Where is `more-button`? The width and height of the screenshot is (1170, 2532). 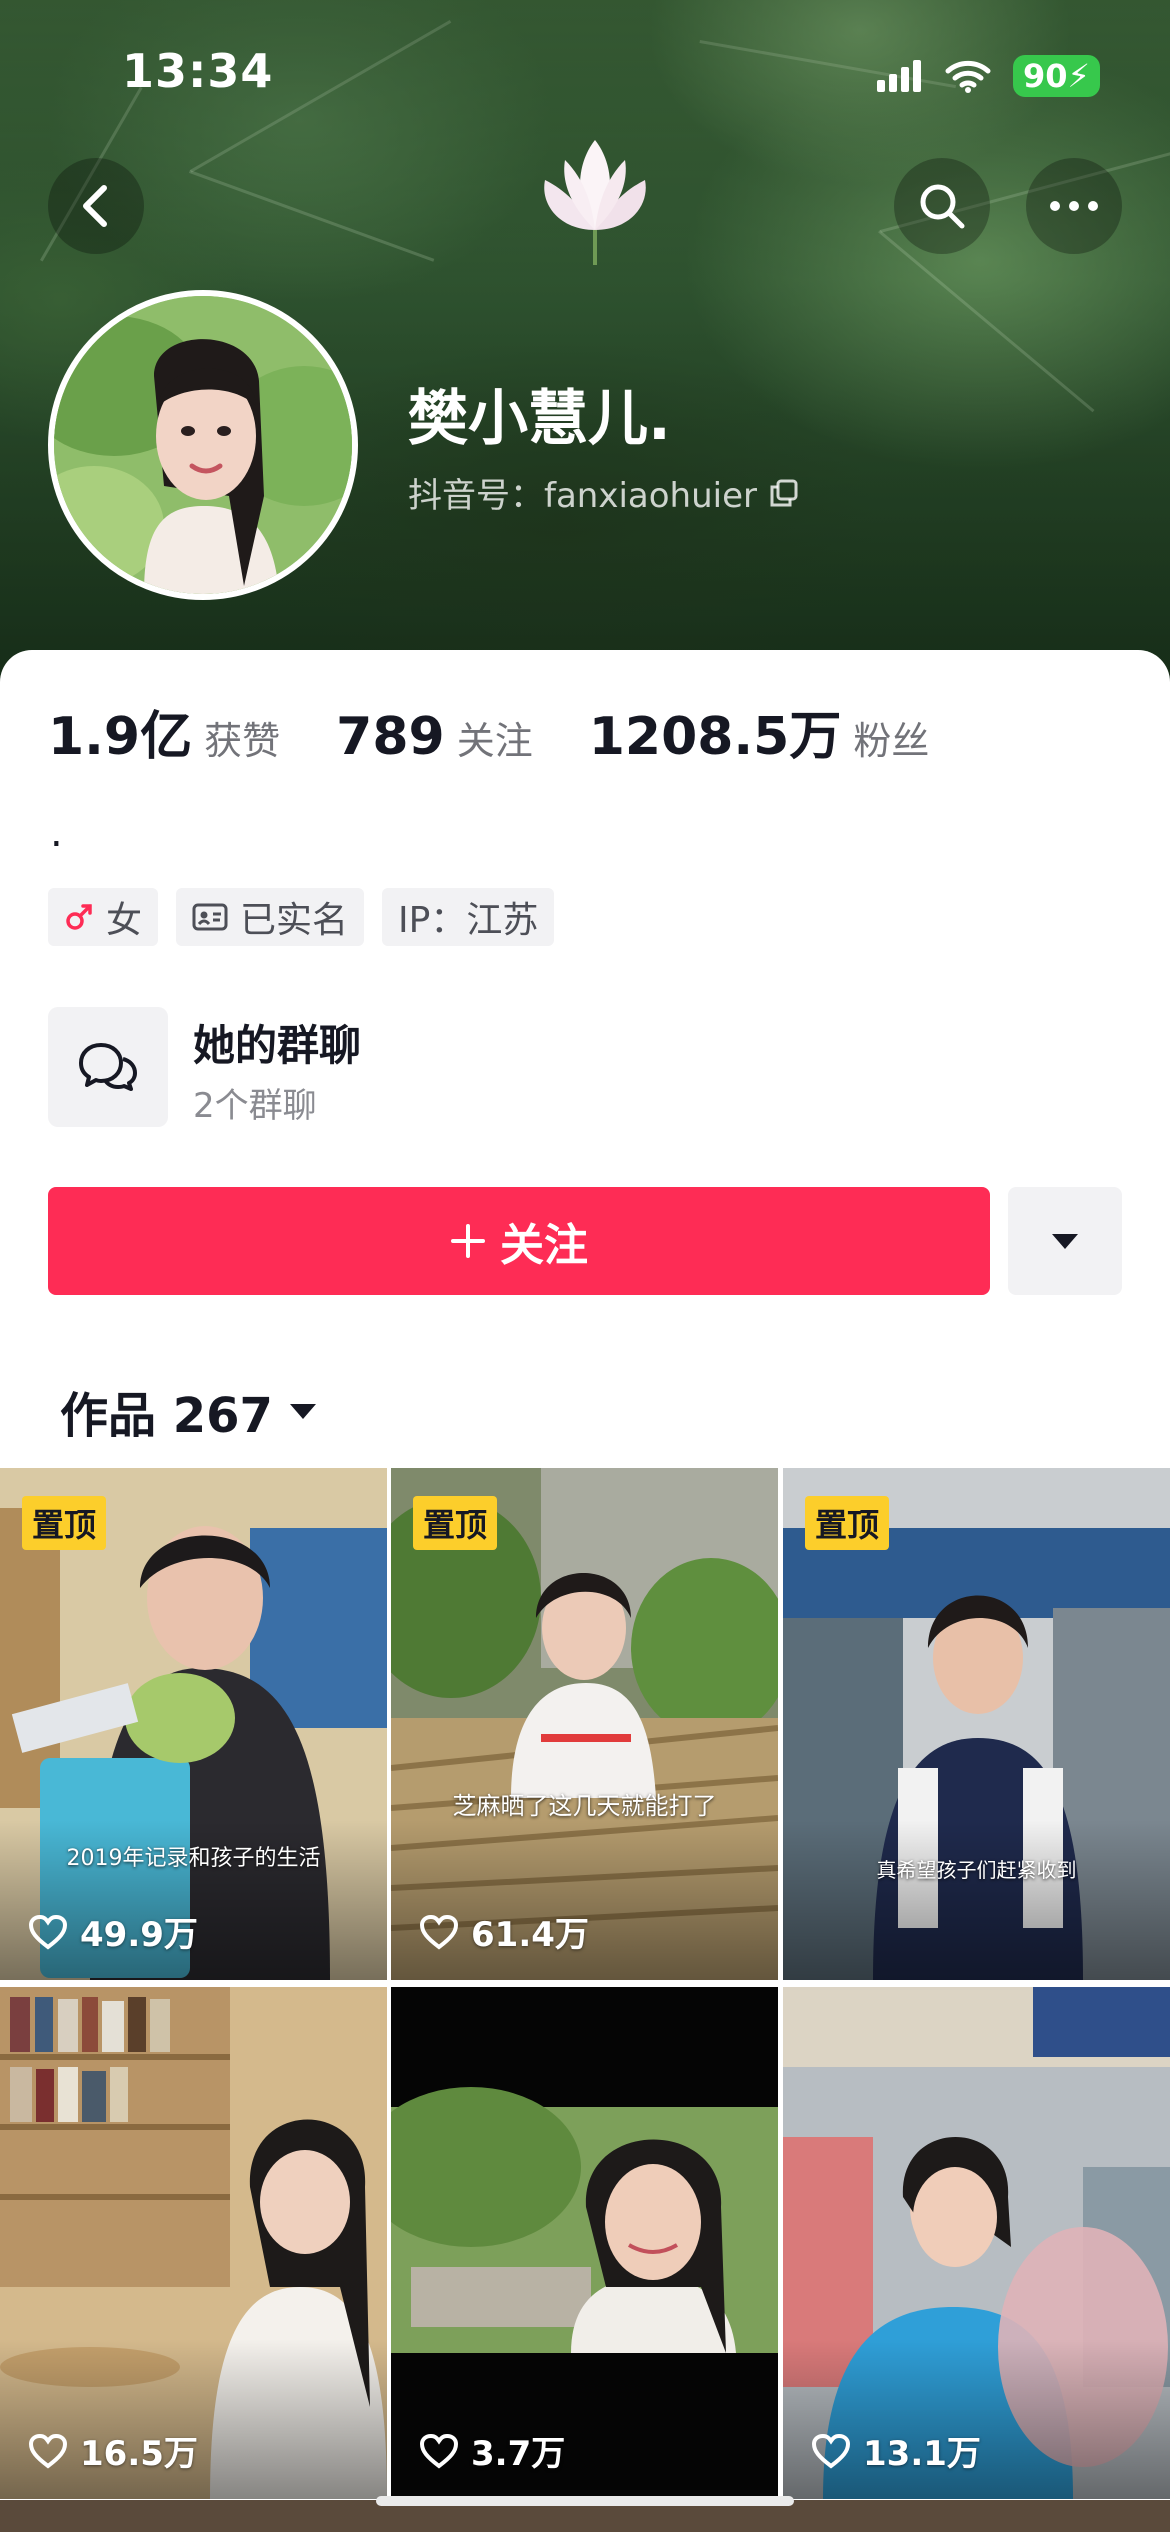 more-button is located at coordinates (1074, 206).